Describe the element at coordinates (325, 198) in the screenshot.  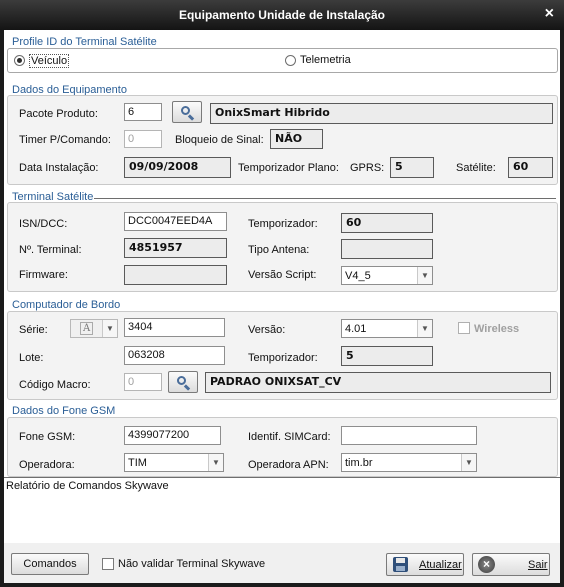
I see `terminal-divider` at that location.